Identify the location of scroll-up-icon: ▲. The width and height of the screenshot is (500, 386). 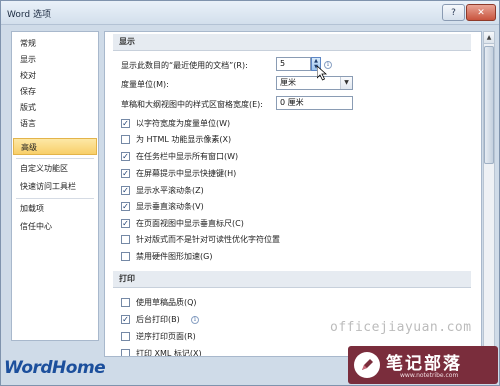
(489, 38).